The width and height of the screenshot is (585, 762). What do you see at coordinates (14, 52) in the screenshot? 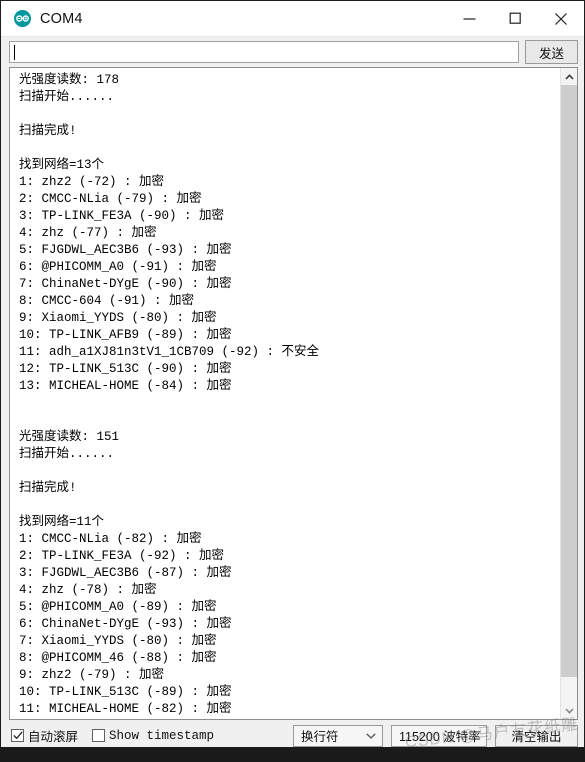
I see `text-caret` at bounding box center [14, 52].